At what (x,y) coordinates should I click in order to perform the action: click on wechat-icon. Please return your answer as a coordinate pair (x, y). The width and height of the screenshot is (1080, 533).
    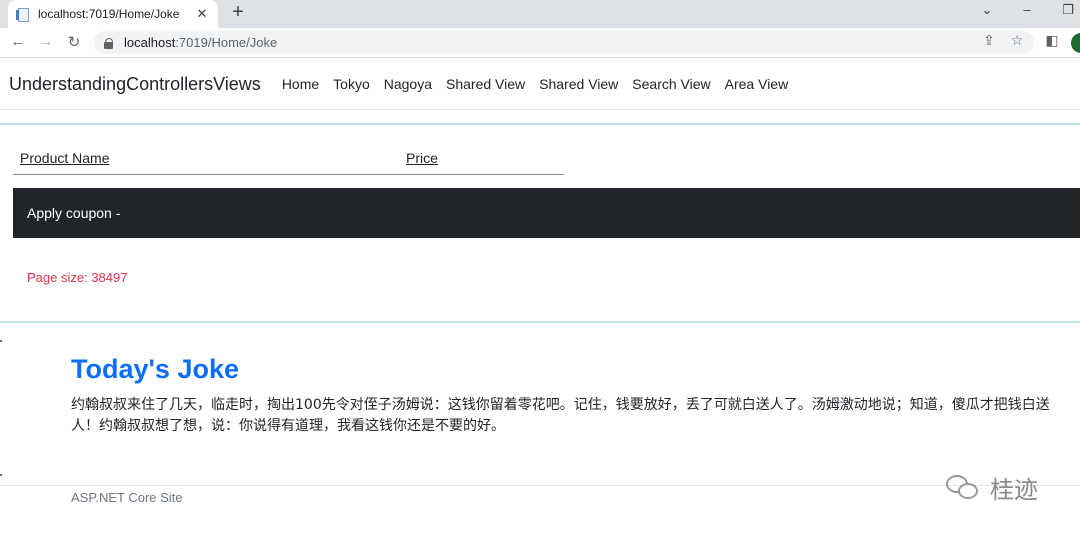
    Looking at the image, I should click on (963, 488).